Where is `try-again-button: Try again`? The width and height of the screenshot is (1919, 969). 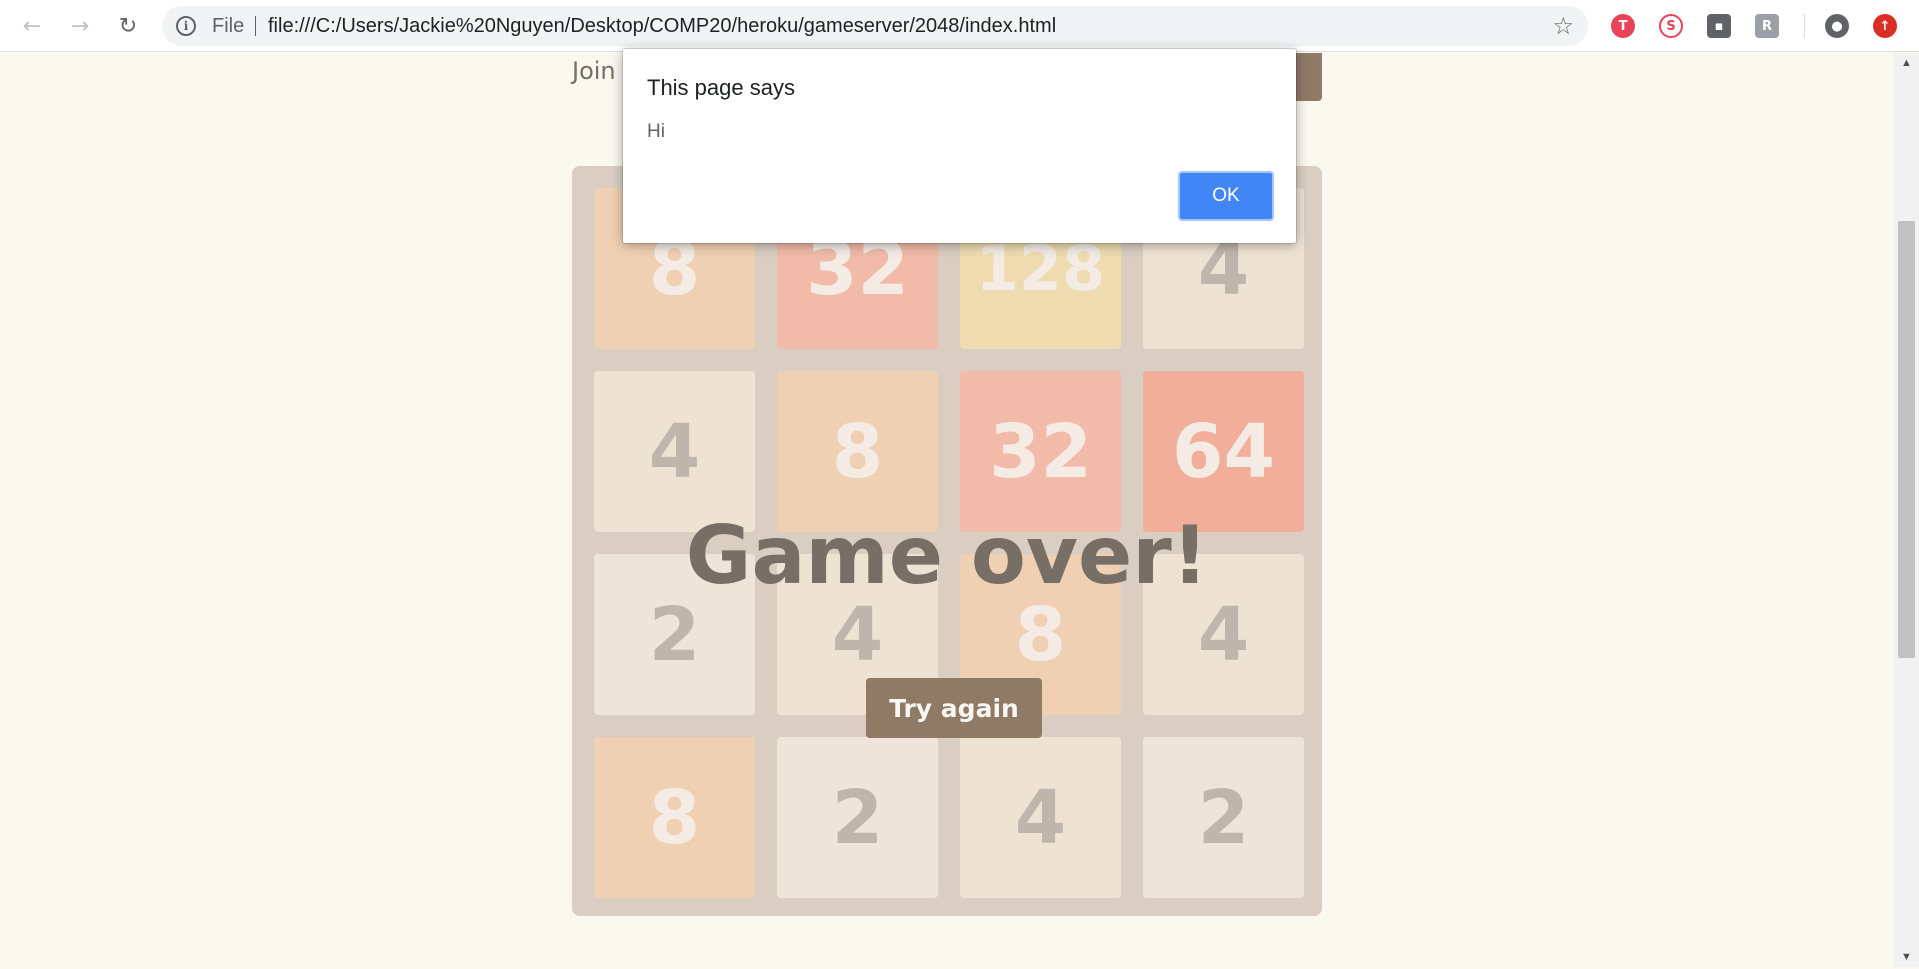
try-again-button: Try again is located at coordinates (954, 708).